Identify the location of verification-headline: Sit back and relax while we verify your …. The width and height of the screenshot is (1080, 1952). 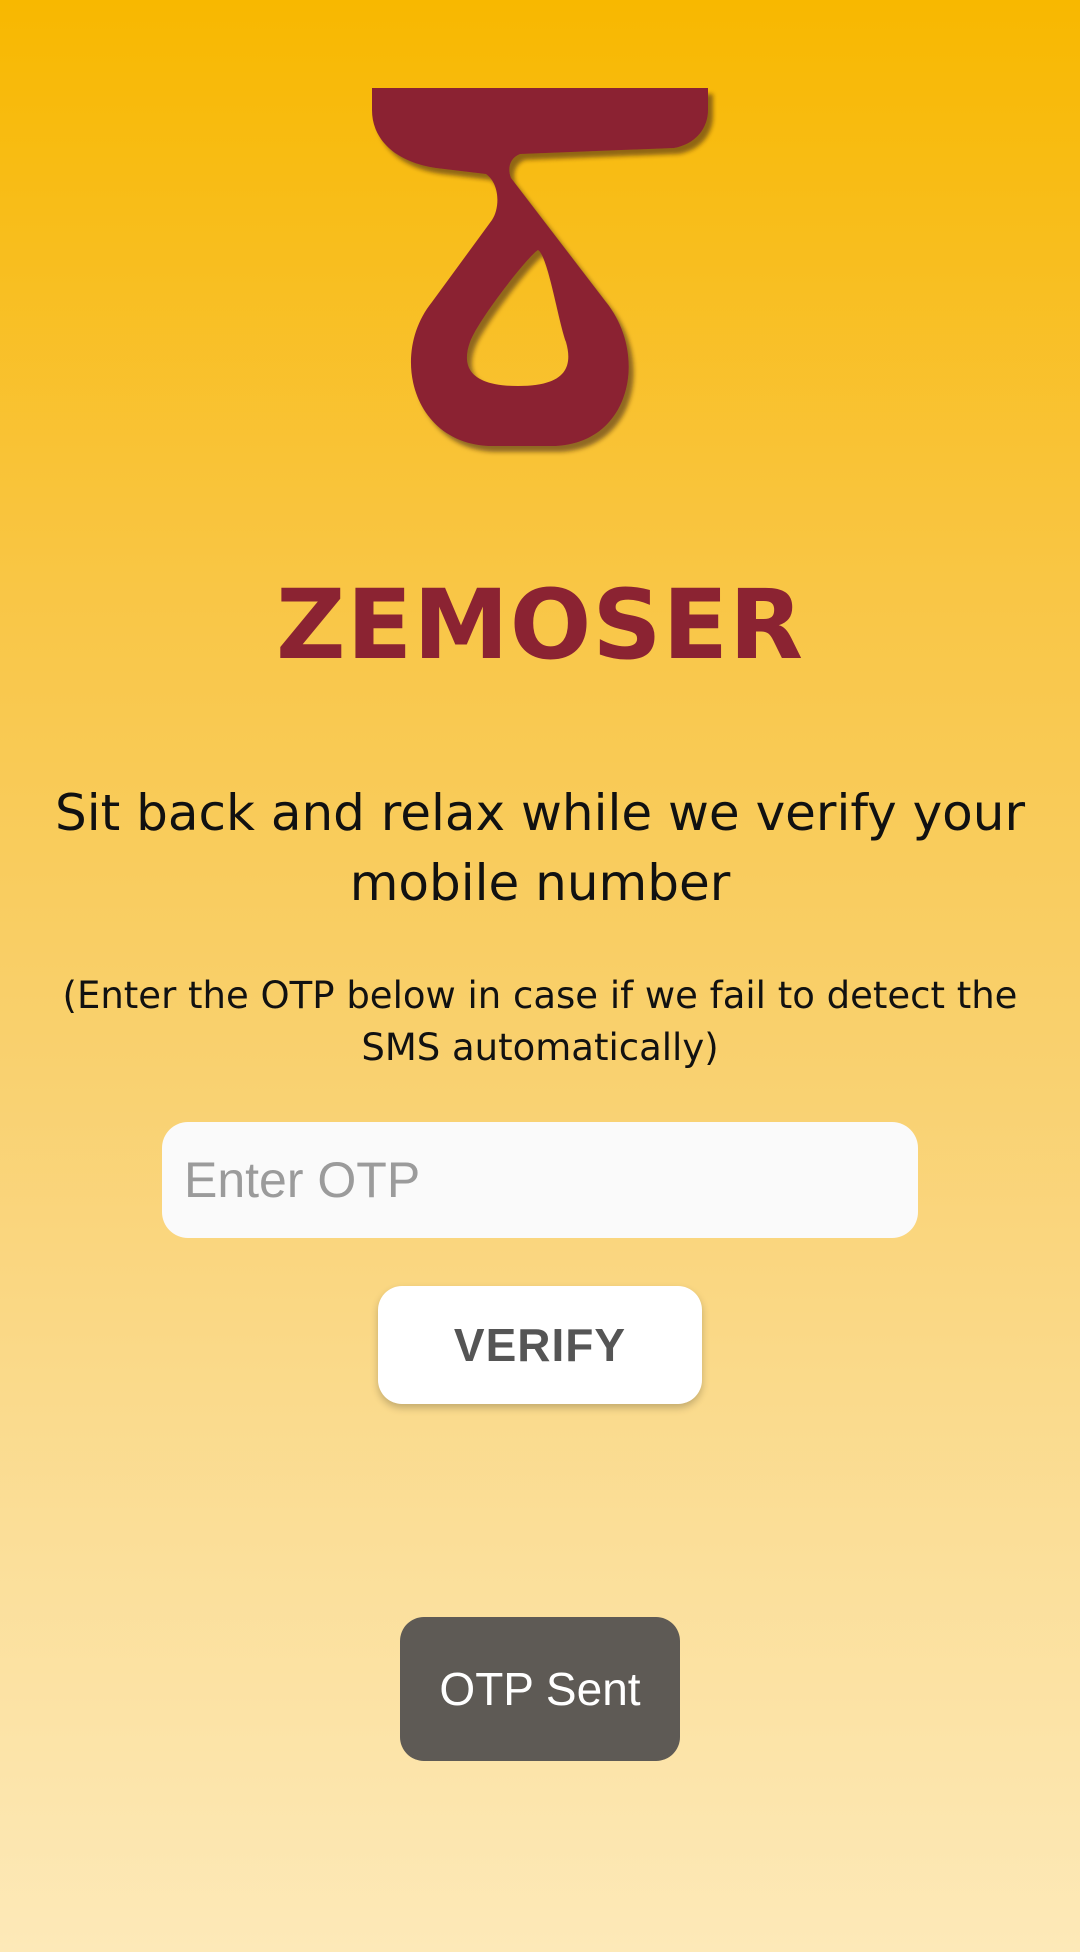
(540, 848).